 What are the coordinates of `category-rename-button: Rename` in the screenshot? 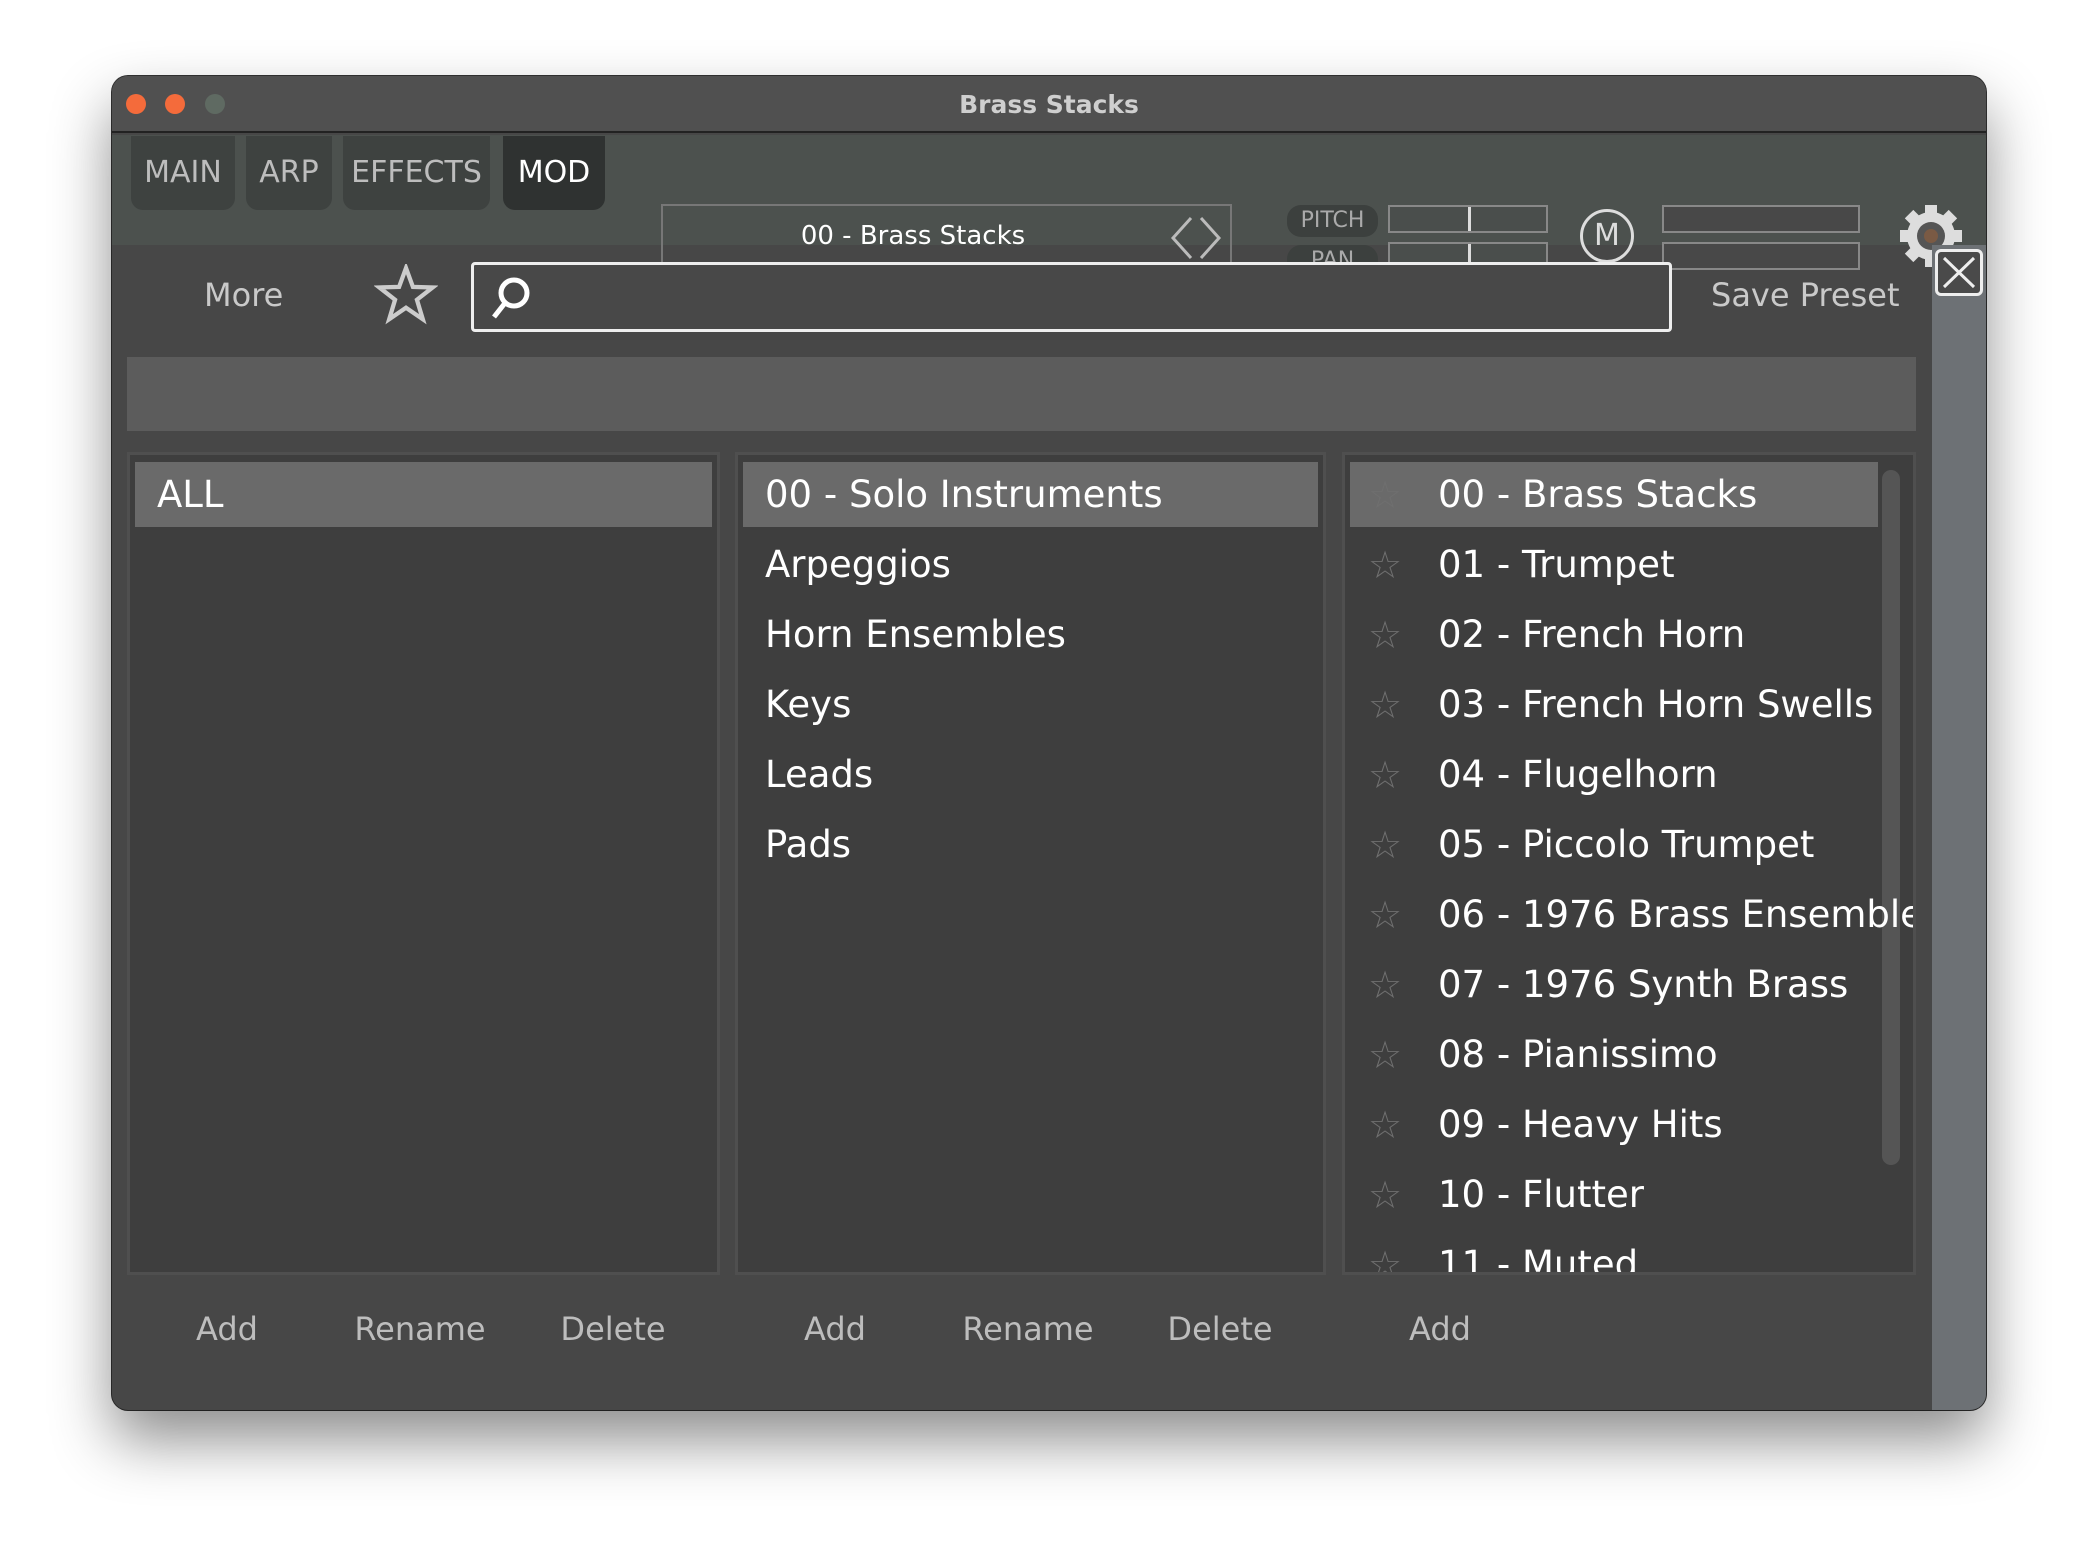 It's located at (1027, 1329).